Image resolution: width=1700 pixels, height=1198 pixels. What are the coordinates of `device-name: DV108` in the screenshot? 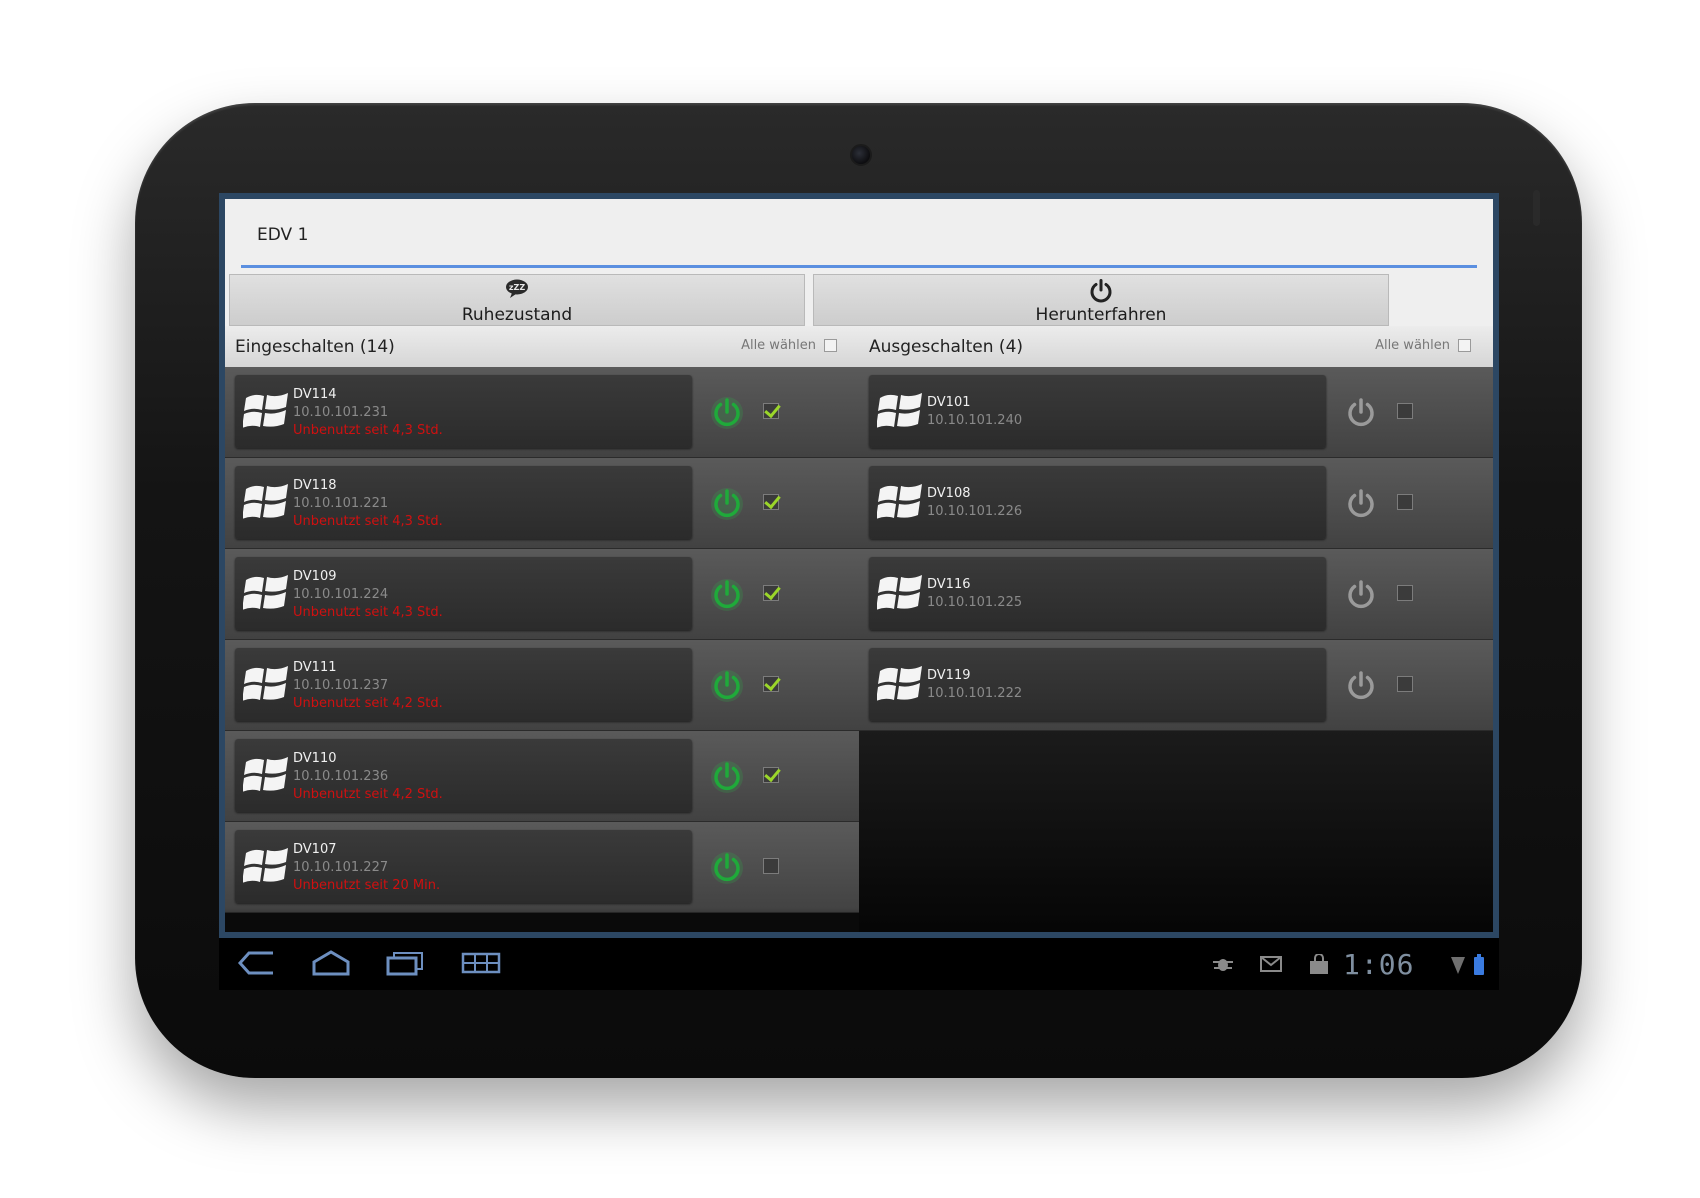 It's located at (949, 493).